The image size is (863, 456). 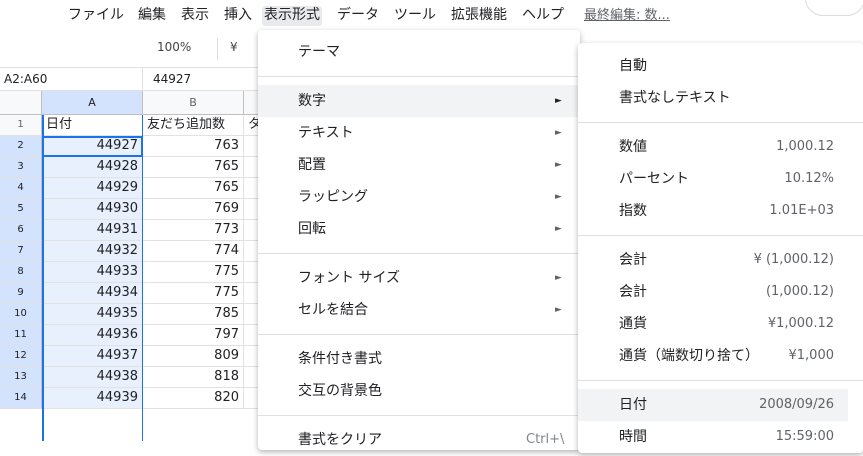 I want to click on cell-friend-count: 769, so click(x=193, y=209).